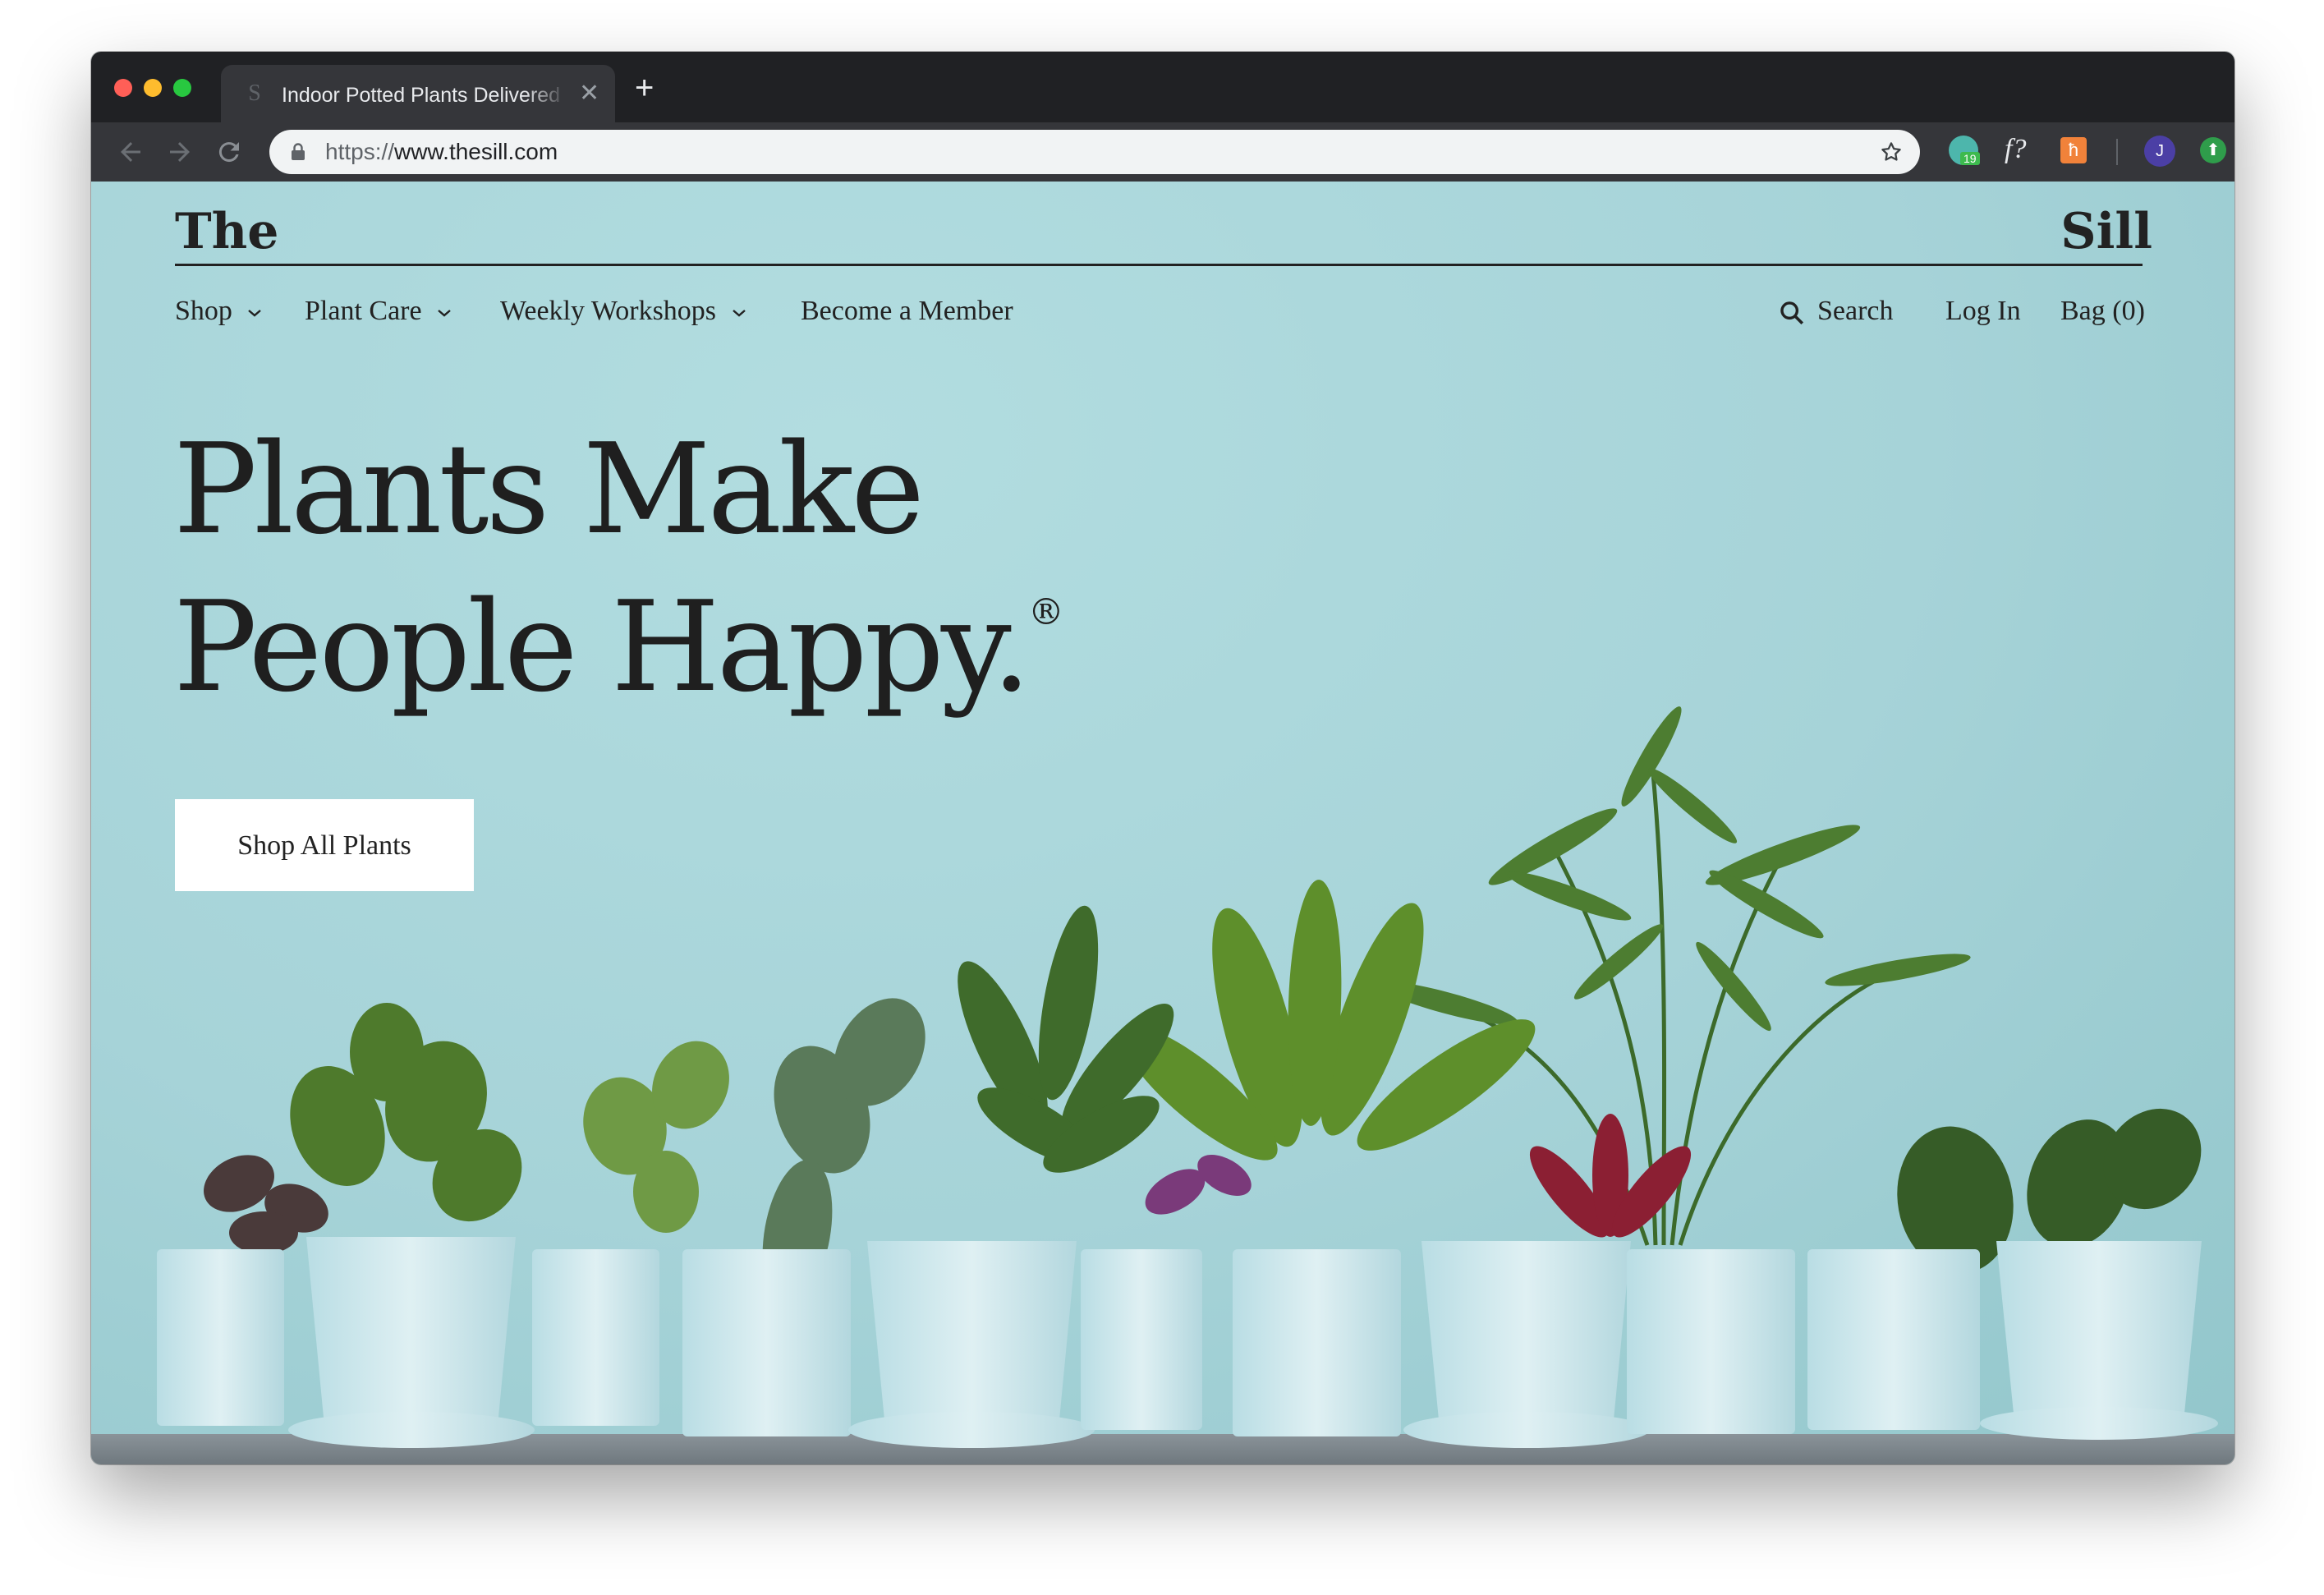 Image resolution: width=2324 pixels, height=1595 pixels. What do you see at coordinates (2102, 312) in the screenshot?
I see `nav-bag: Bag (0)` at bounding box center [2102, 312].